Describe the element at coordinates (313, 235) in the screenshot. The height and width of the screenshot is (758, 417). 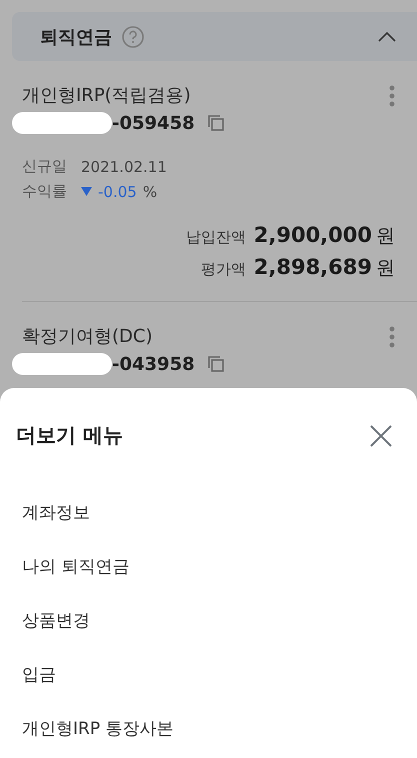
I see `amount-value: 2,900,000` at that location.